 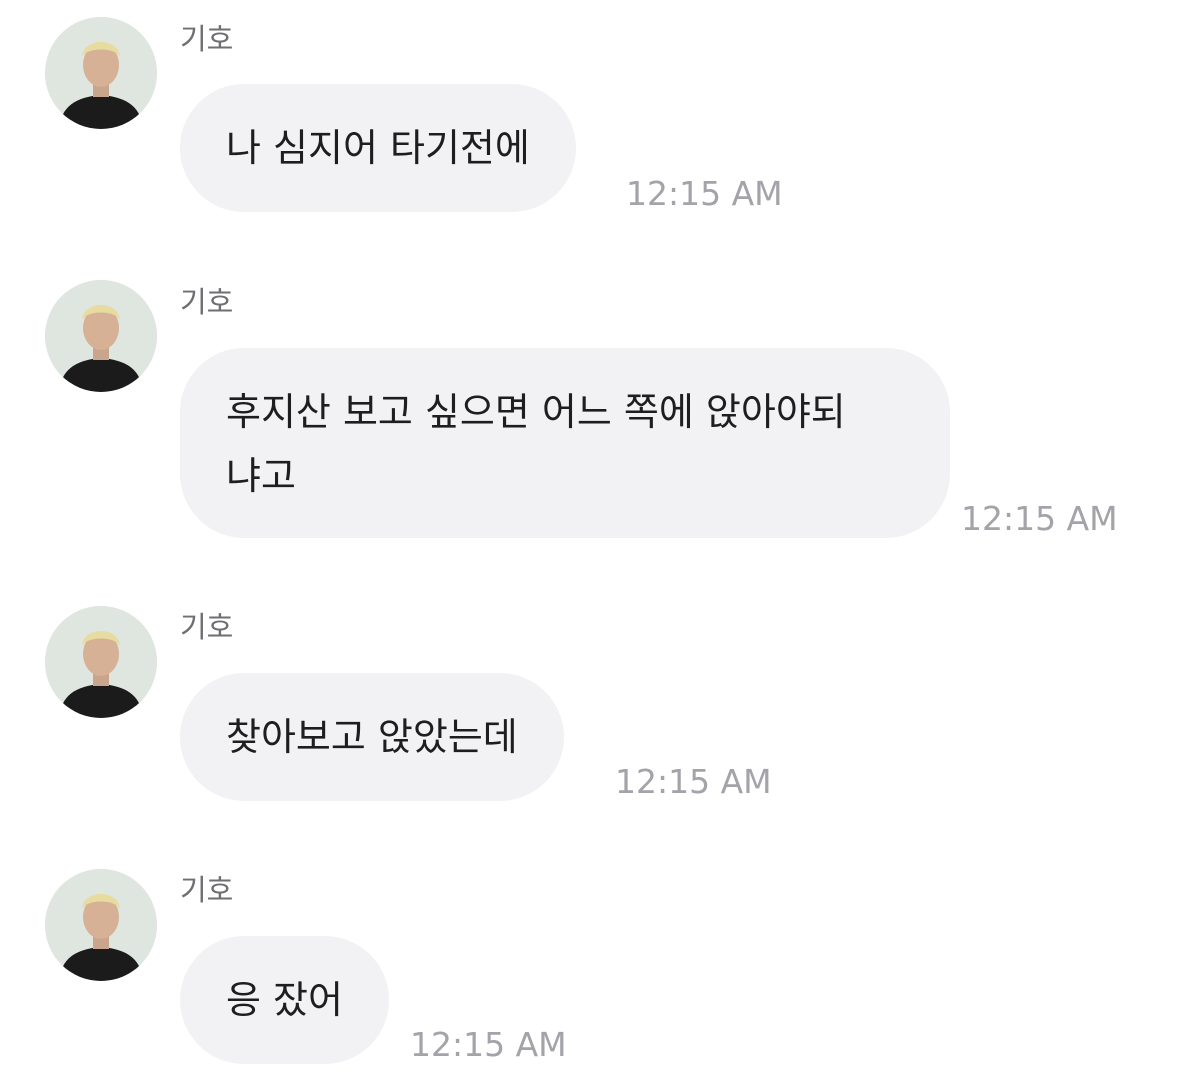 What do you see at coordinates (378, 148) in the screenshot?
I see `message-bubble: 나 심지어 타기전에` at bounding box center [378, 148].